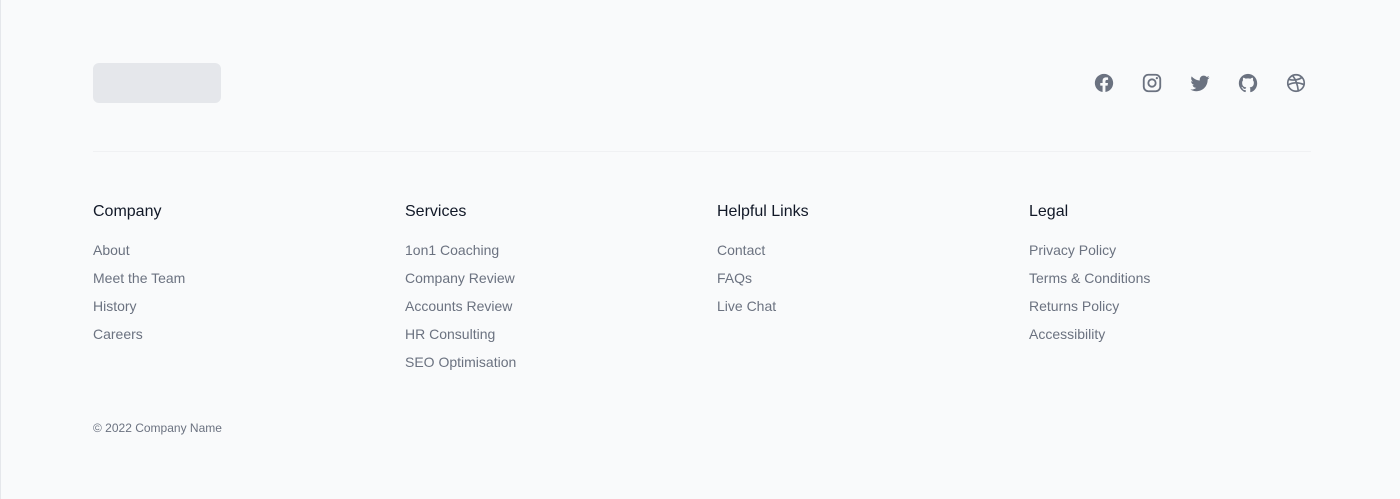  I want to click on facebook-icon, so click(1104, 83).